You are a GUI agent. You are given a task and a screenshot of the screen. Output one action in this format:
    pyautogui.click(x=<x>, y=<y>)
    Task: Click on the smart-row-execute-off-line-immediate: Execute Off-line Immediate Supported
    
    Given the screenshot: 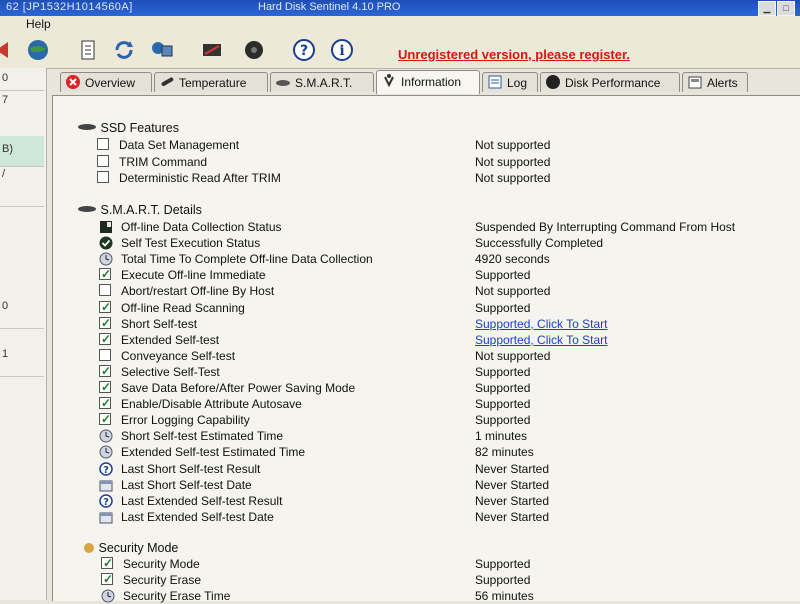 What is the action you would take?
    pyautogui.click(x=446, y=274)
    